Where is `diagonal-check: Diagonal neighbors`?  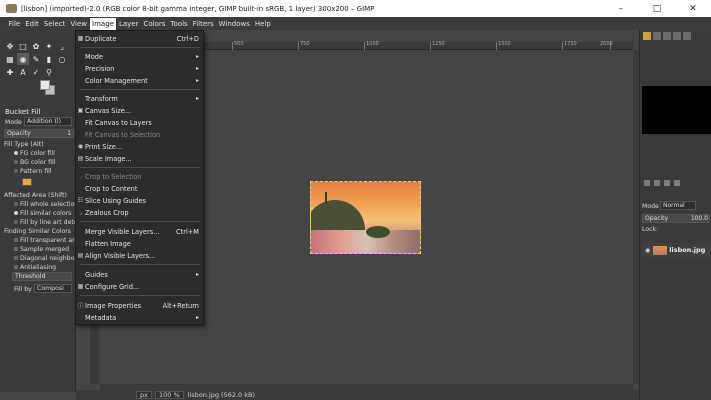 diagonal-check: Diagonal neighbors is located at coordinates (47, 258).